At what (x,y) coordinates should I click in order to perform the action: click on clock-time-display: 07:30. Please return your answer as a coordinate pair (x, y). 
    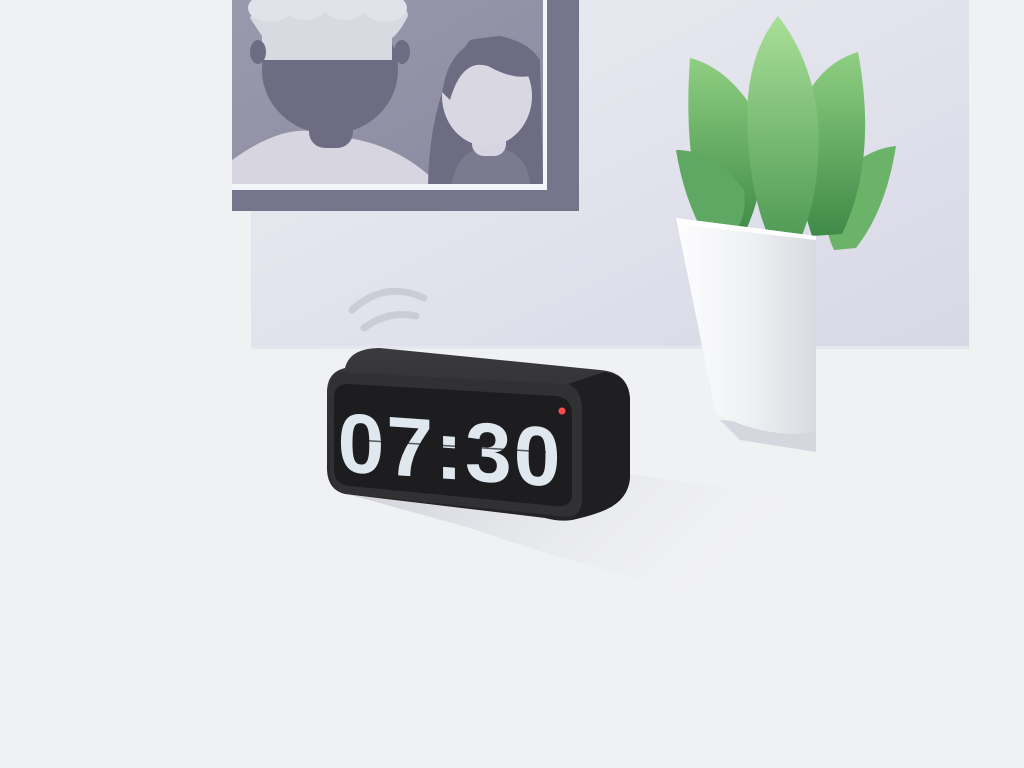
    Looking at the image, I should click on (450, 450).